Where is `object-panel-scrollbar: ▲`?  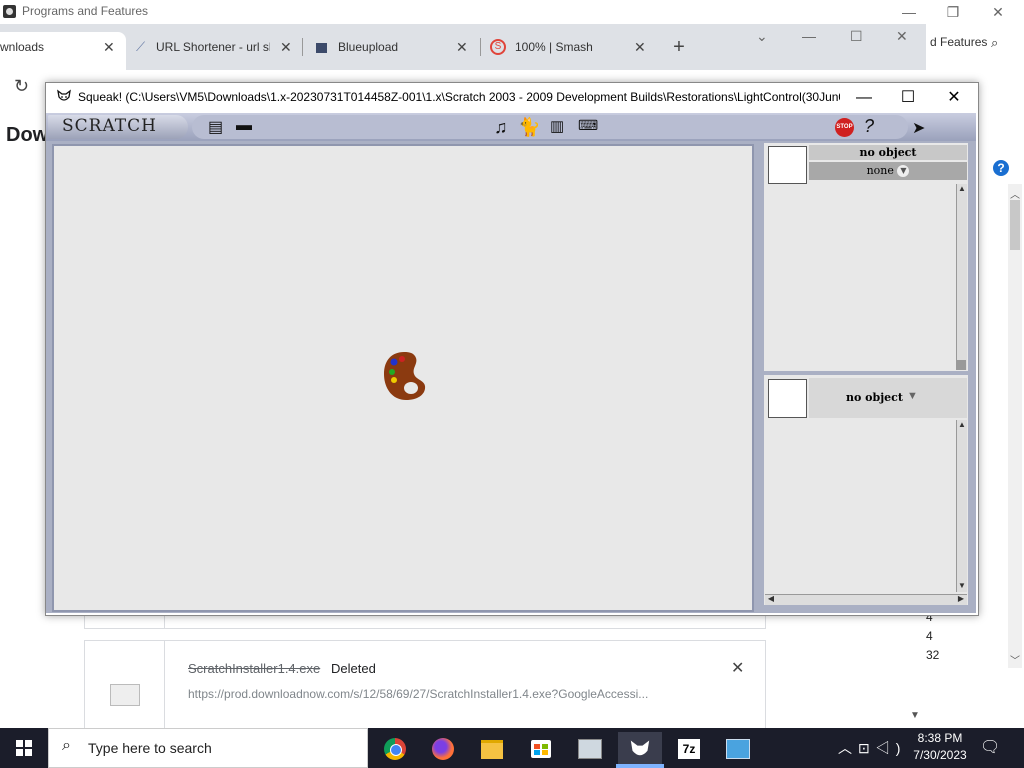 object-panel-scrollbar: ▲ is located at coordinates (961, 506).